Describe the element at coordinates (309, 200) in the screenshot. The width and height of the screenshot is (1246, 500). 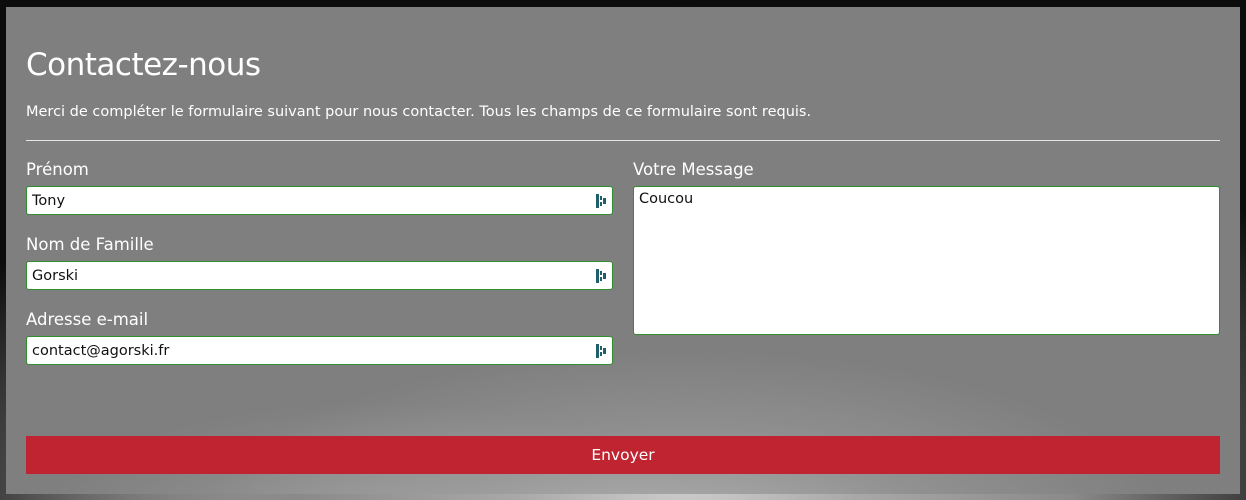
I see `first-name-input` at that location.